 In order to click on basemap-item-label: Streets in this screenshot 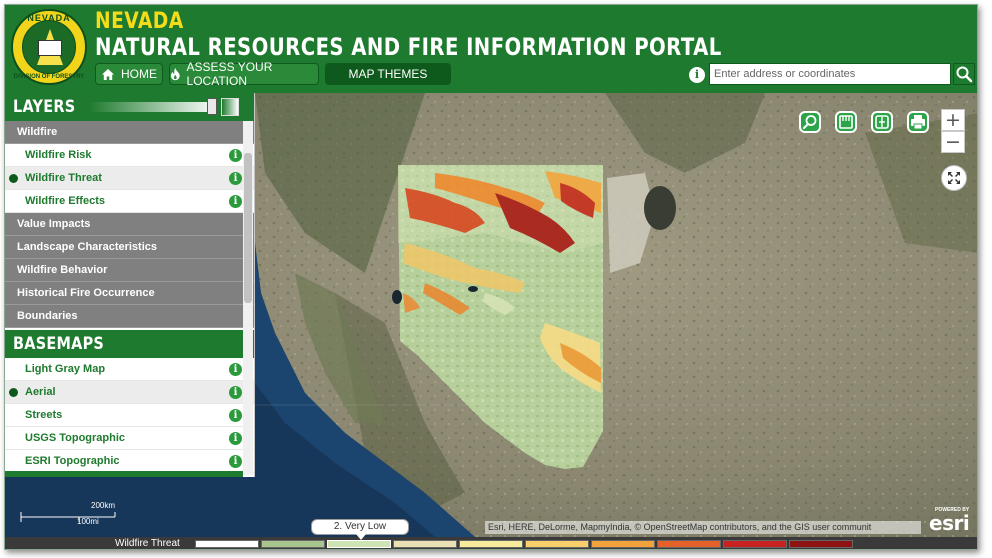, I will do `click(44, 415)`.